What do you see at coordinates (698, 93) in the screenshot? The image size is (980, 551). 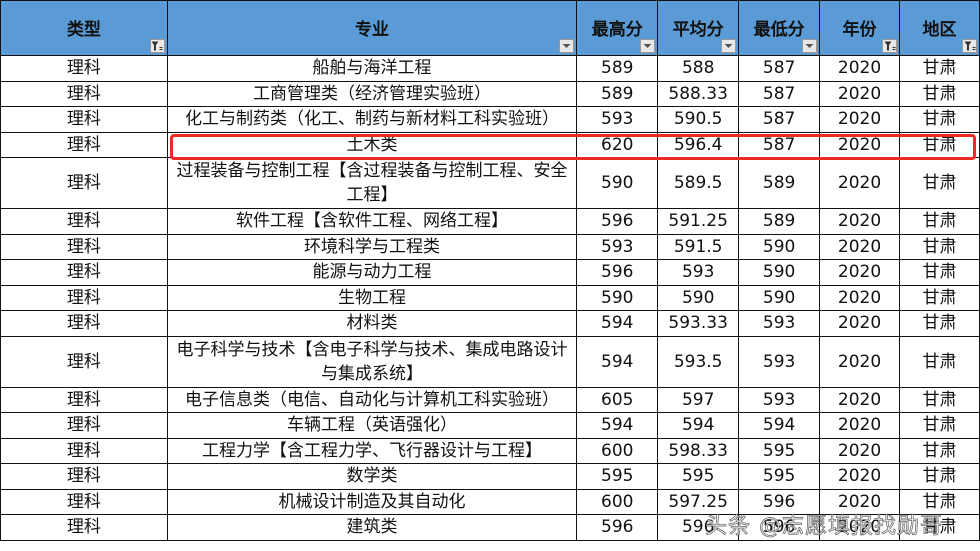 I see `avg-score-cell: 588.33` at bounding box center [698, 93].